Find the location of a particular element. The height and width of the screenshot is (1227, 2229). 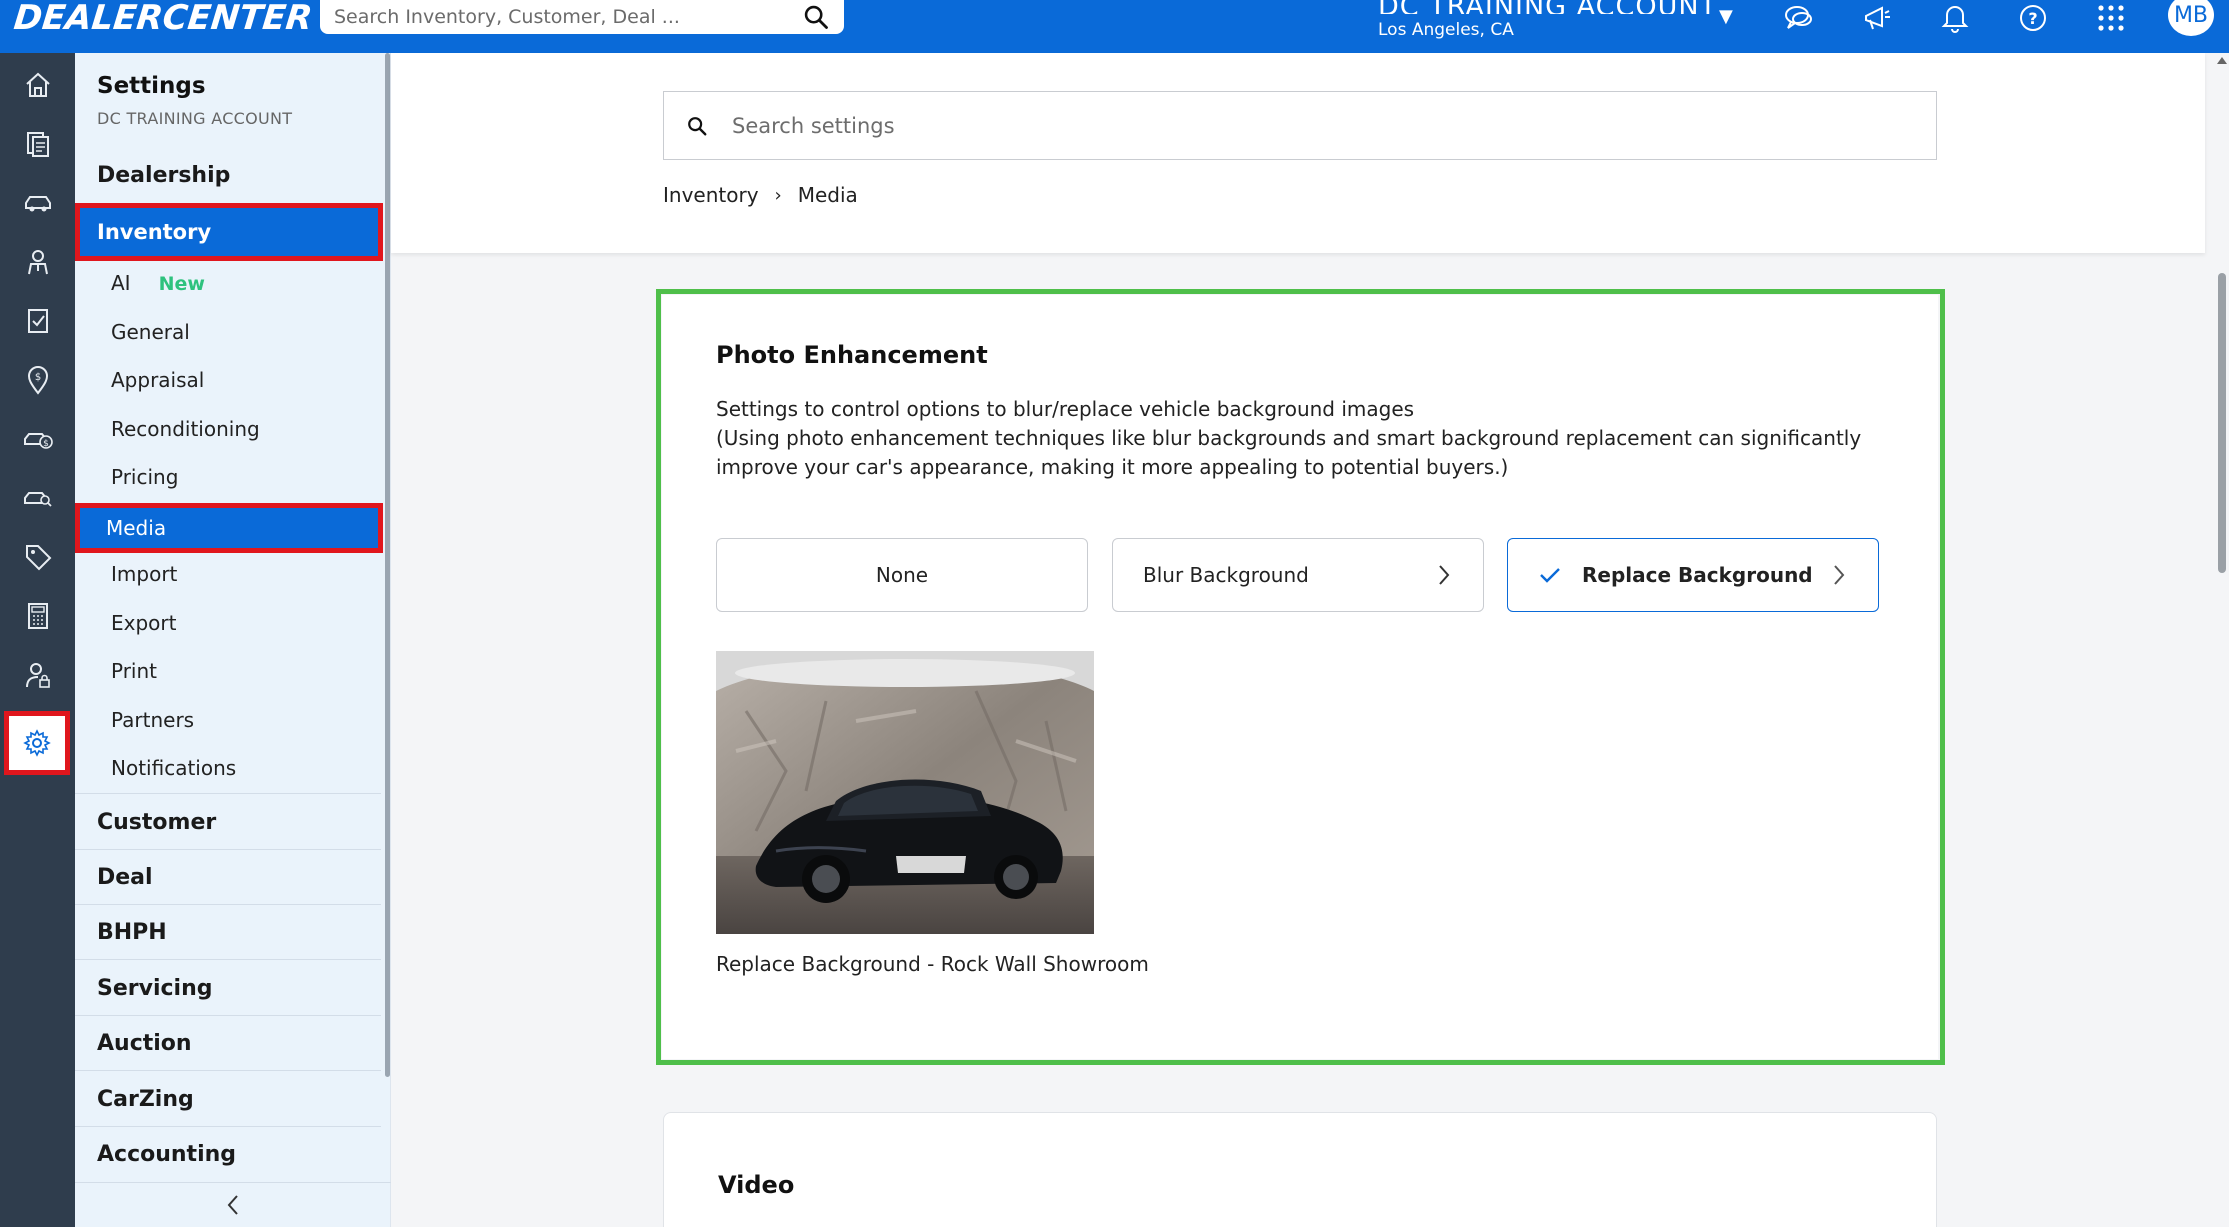

sidebar-title: Settings is located at coordinates (151, 86).